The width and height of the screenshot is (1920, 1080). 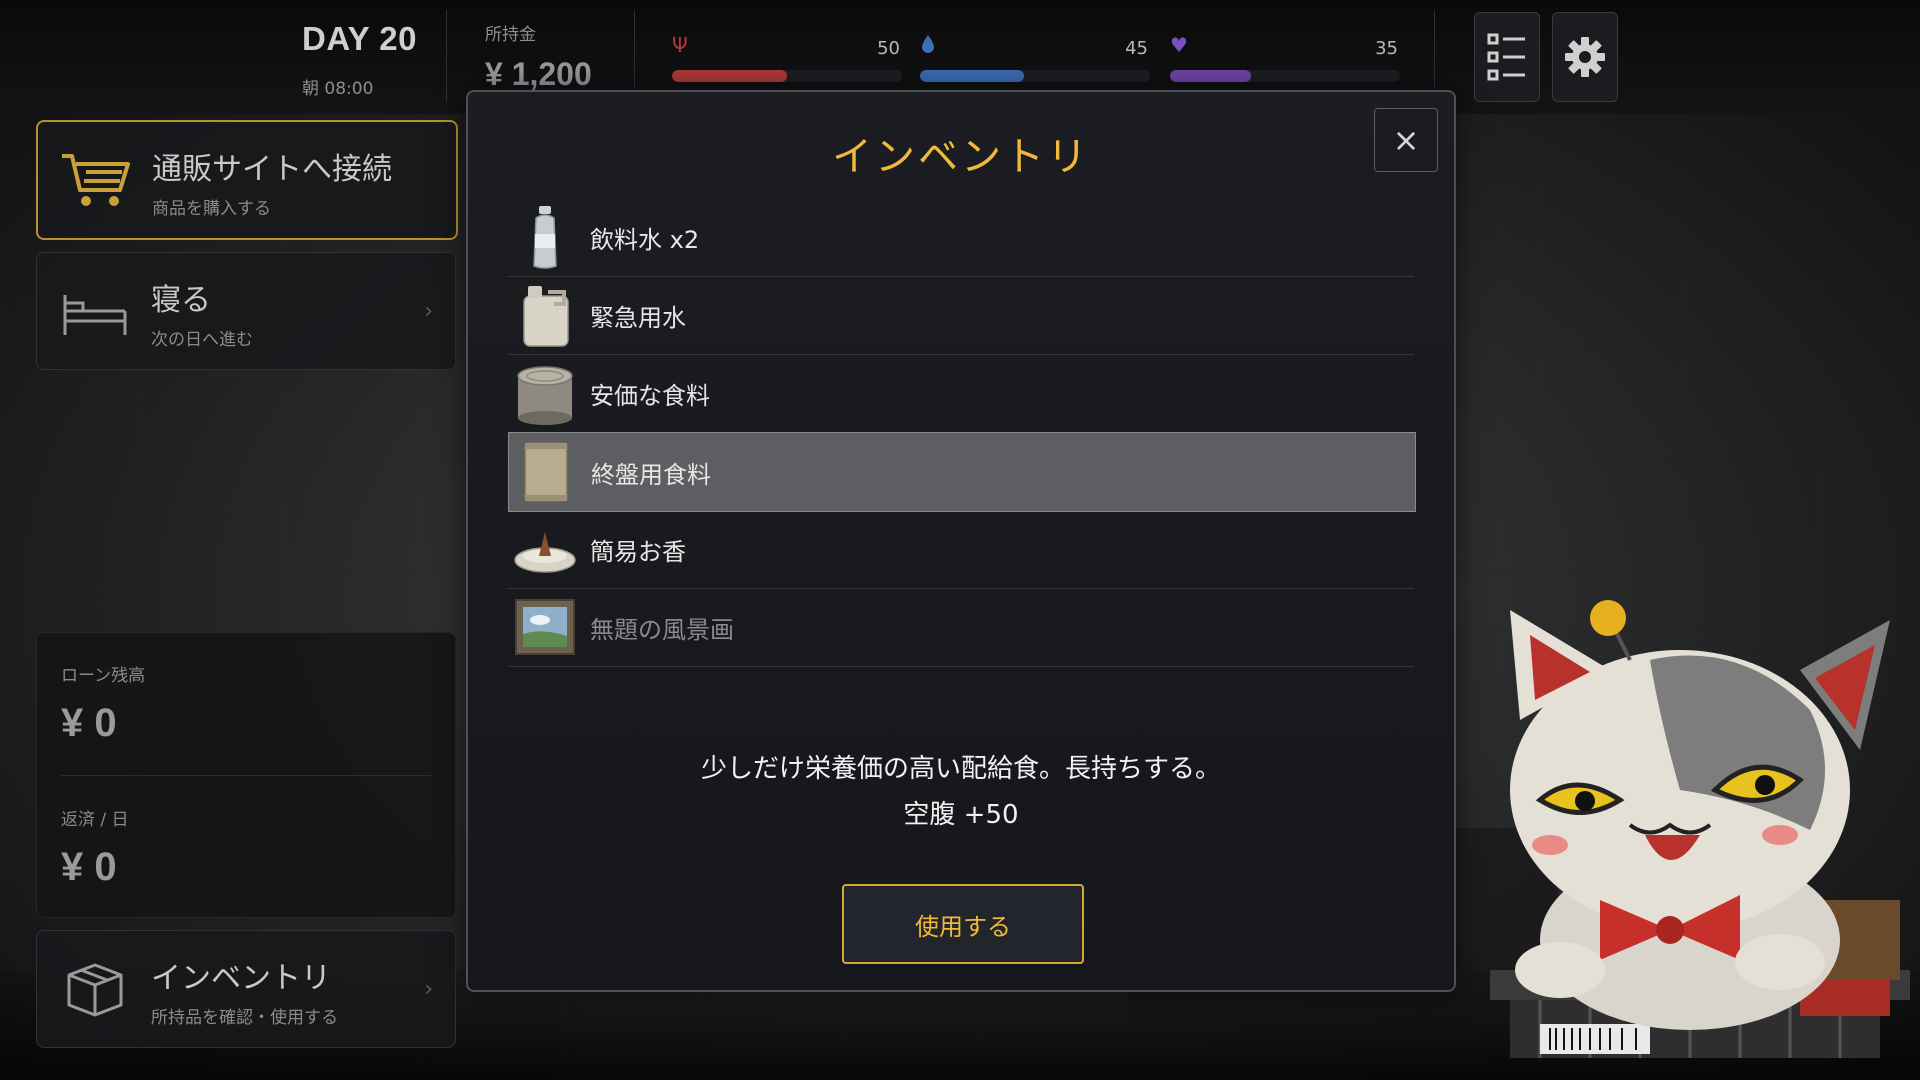 I want to click on hunger-bar, so click(x=787, y=76).